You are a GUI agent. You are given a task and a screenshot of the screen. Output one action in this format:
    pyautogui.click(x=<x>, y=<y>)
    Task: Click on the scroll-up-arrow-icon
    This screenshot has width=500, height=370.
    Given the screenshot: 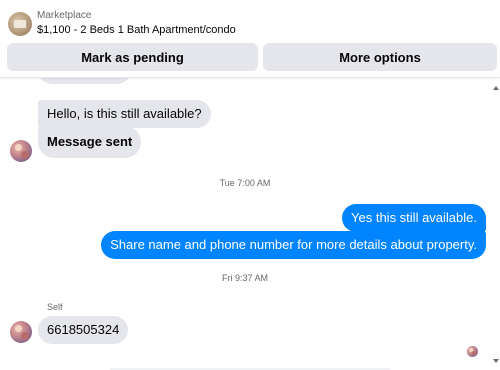 What is the action you would take?
    pyautogui.click(x=496, y=88)
    